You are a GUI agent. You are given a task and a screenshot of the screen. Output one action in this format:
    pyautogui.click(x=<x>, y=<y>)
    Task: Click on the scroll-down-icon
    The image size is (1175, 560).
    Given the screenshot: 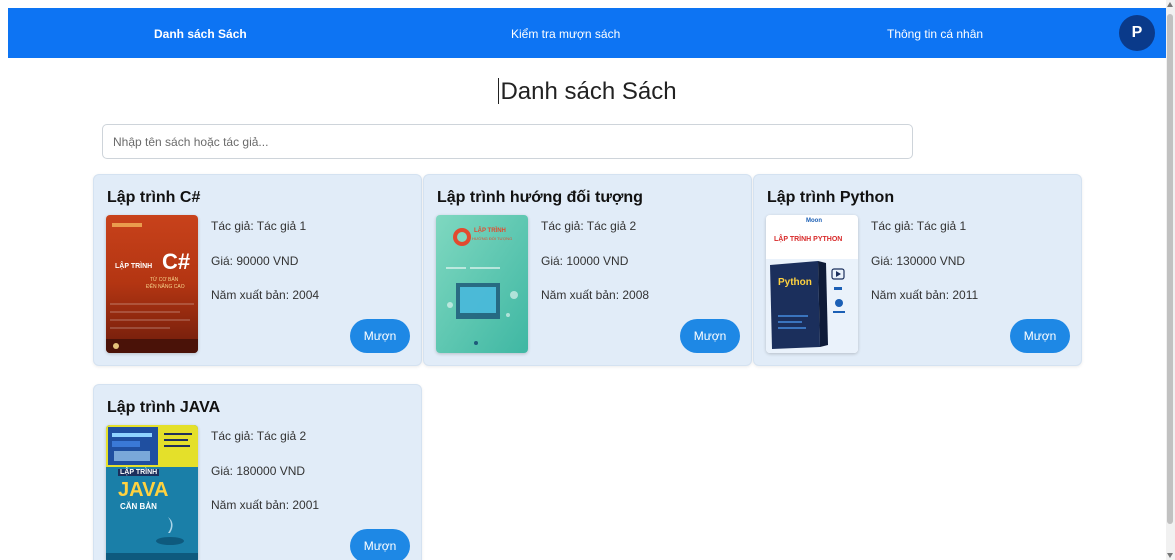 What is the action you would take?
    pyautogui.click(x=1170, y=555)
    